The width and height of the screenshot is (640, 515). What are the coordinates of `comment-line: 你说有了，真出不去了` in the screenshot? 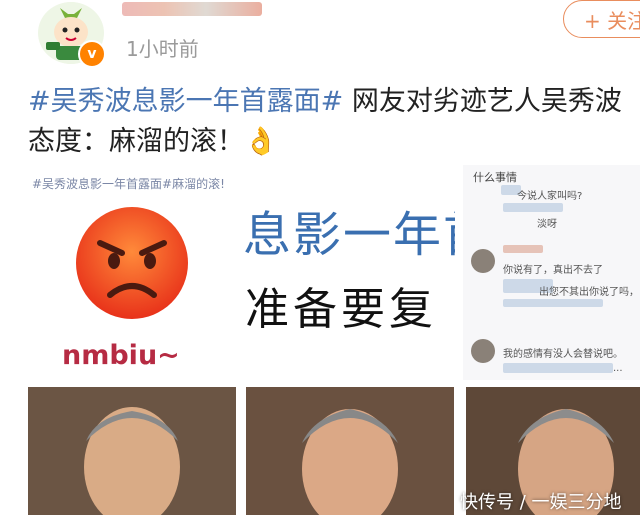 It's located at (553, 270).